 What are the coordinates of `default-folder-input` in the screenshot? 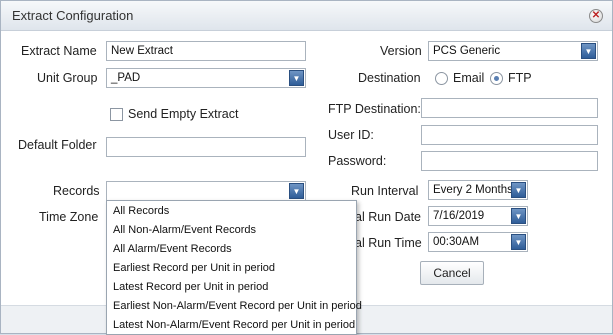 It's located at (206, 147).